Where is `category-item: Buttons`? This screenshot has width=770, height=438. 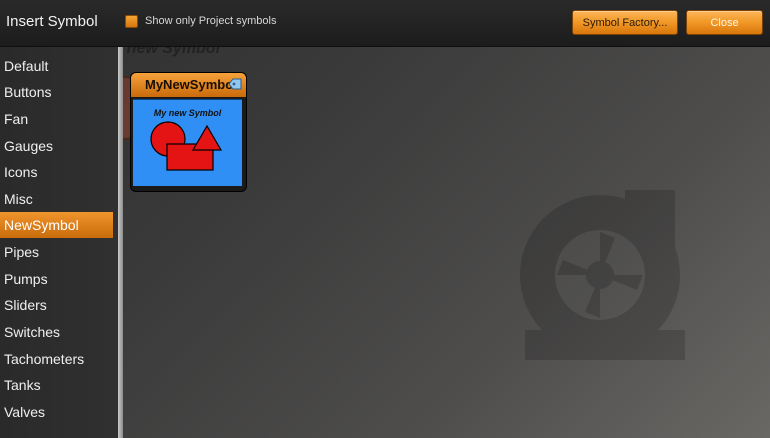 category-item: Buttons is located at coordinates (56, 92).